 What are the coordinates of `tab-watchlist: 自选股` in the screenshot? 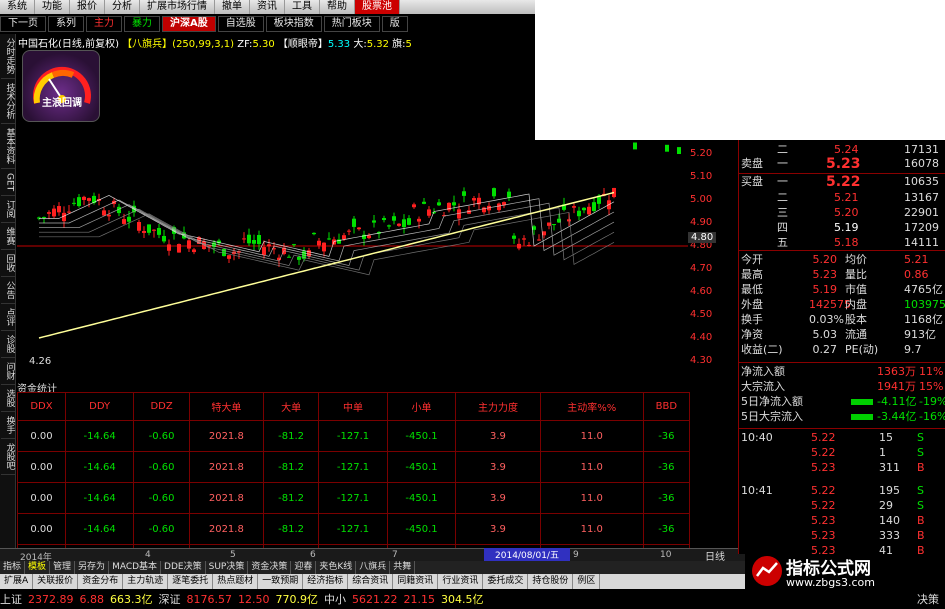 It's located at (240, 24).